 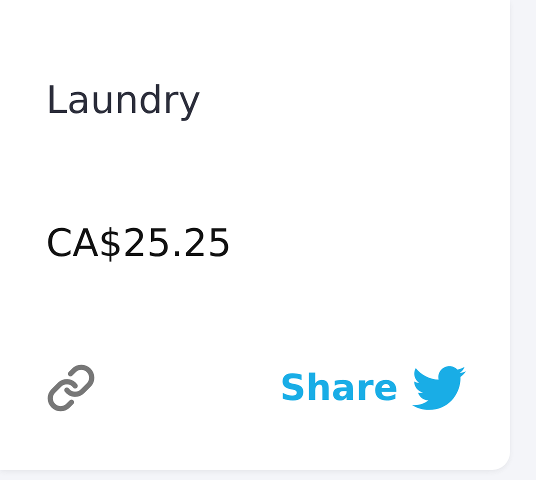 I want to click on item-price: CA$25.25, so click(x=139, y=243).